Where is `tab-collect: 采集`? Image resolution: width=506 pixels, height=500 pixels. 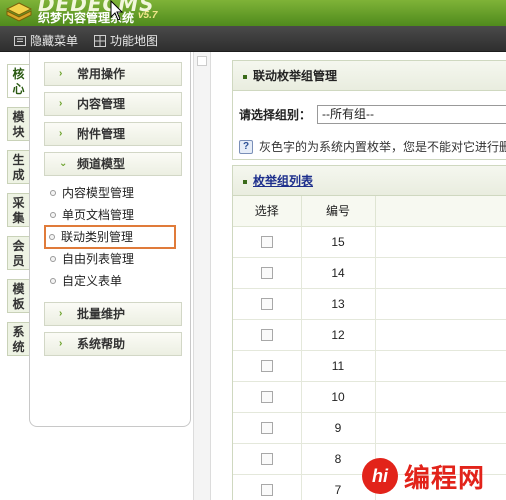 tab-collect: 采集 is located at coordinates (18, 210).